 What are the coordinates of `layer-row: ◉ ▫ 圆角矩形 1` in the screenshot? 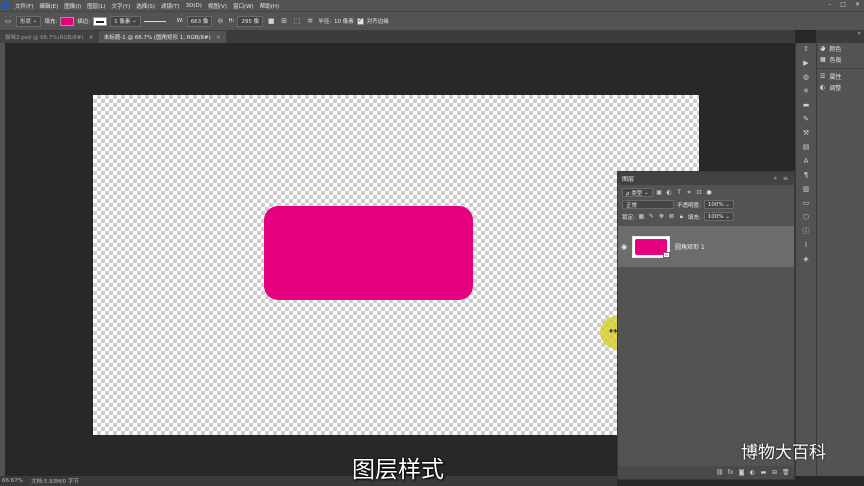 It's located at (706, 246).